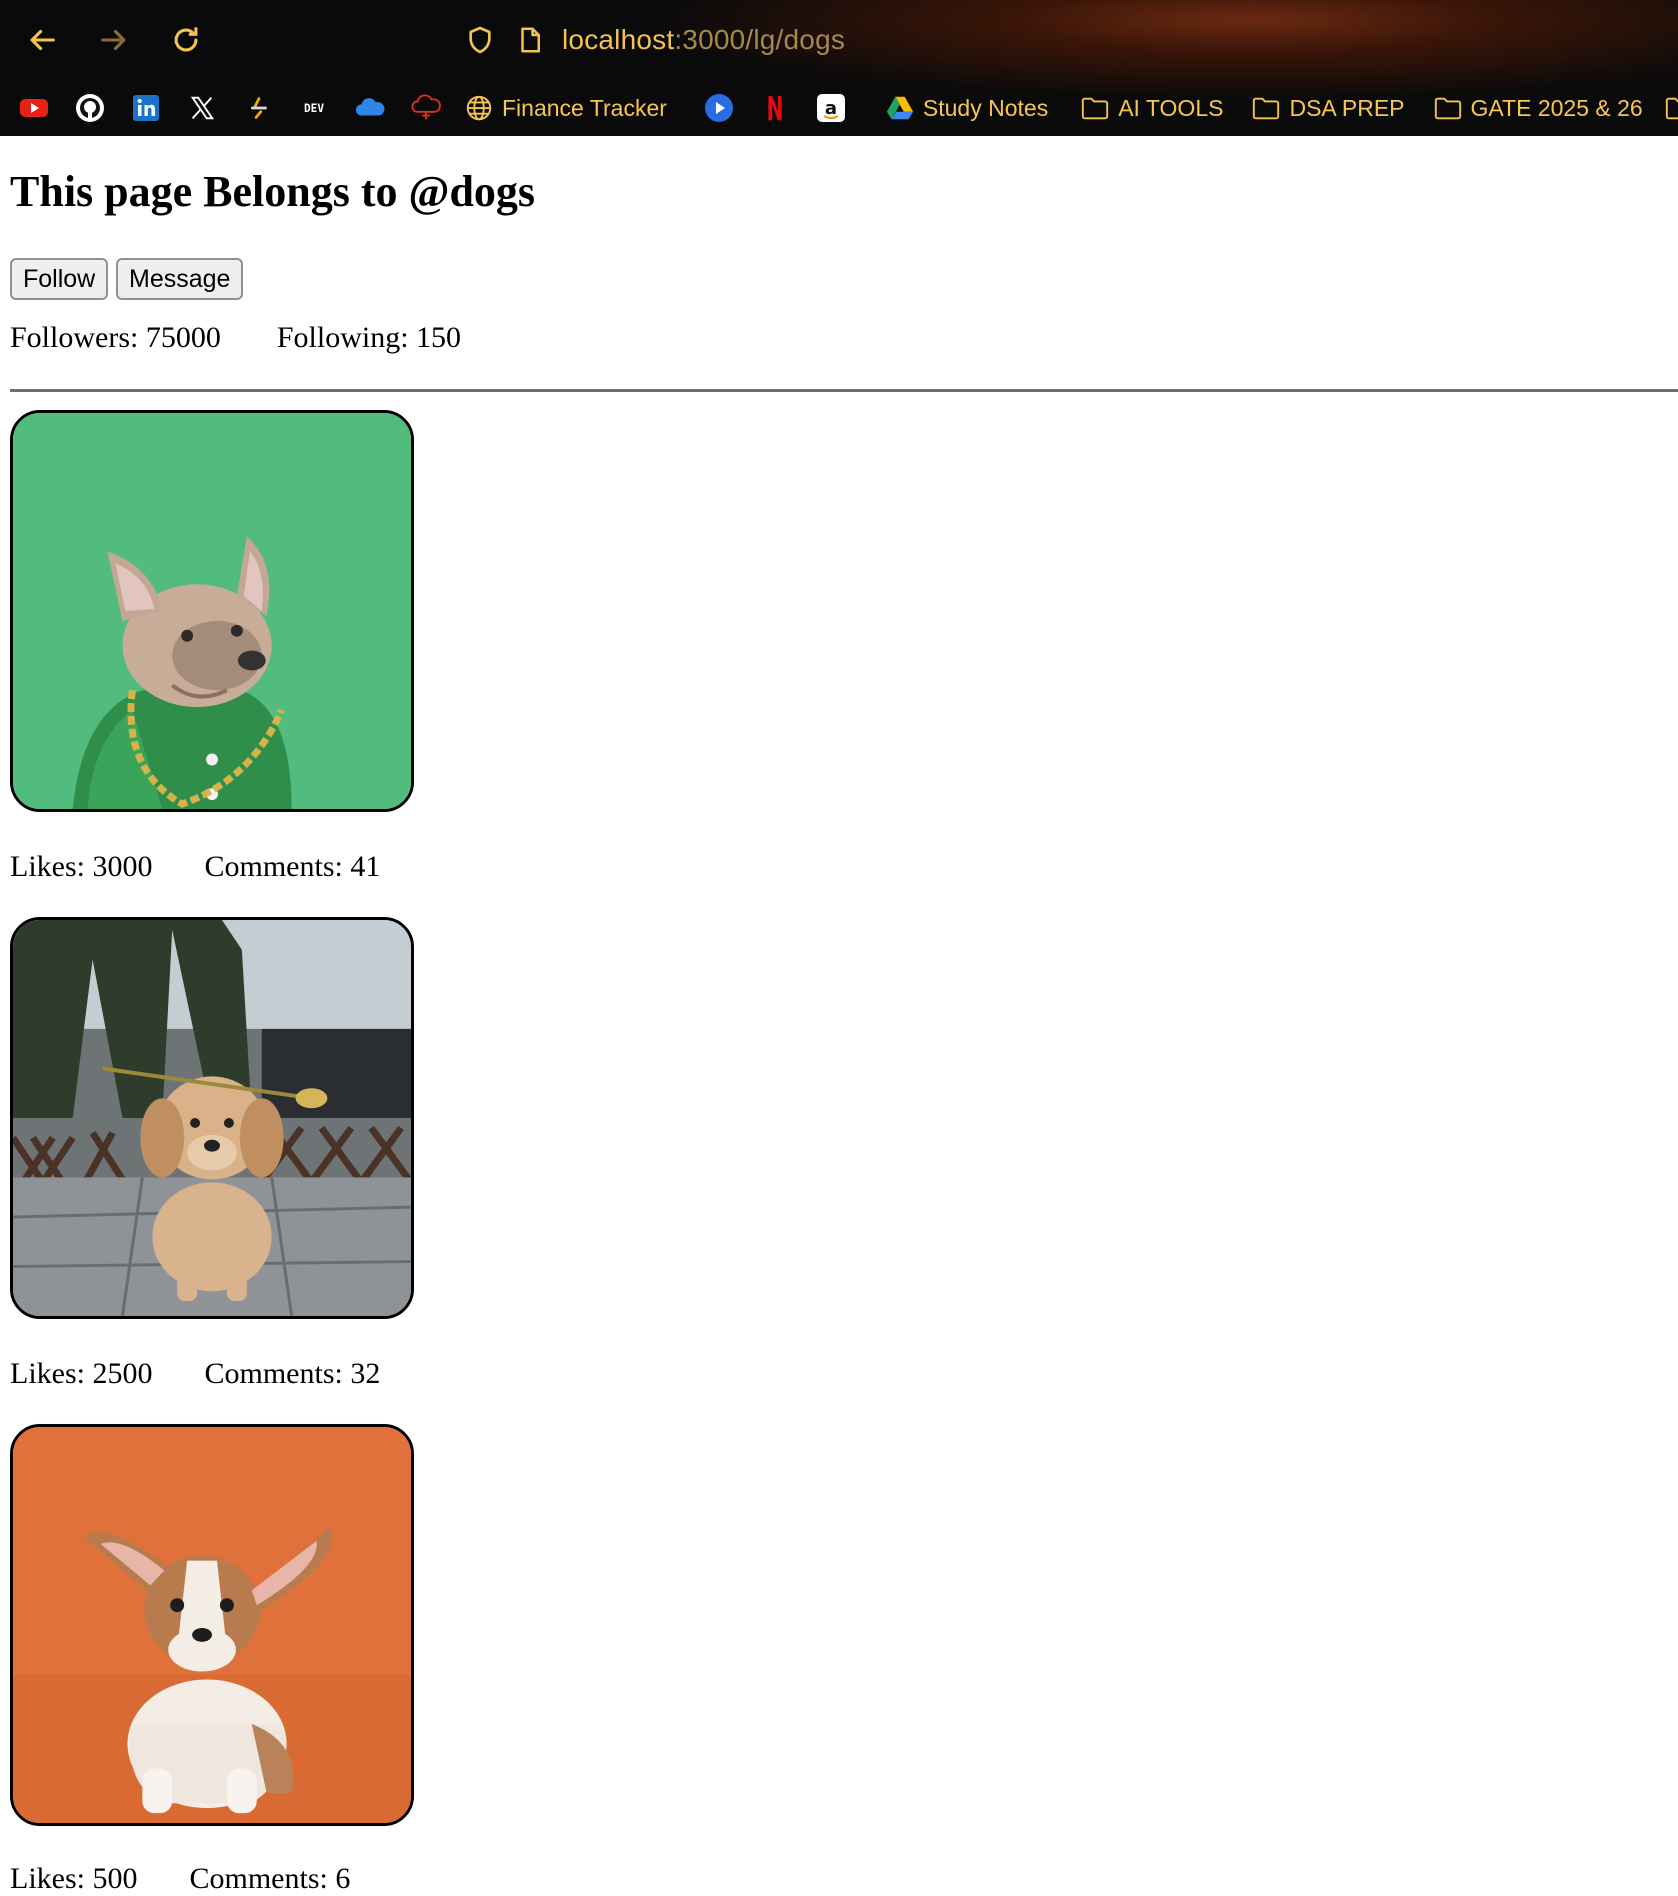 The width and height of the screenshot is (1678, 1896). Describe the element at coordinates (273, 191) in the screenshot. I see `page-title: This page Belongs to @dogs` at that location.